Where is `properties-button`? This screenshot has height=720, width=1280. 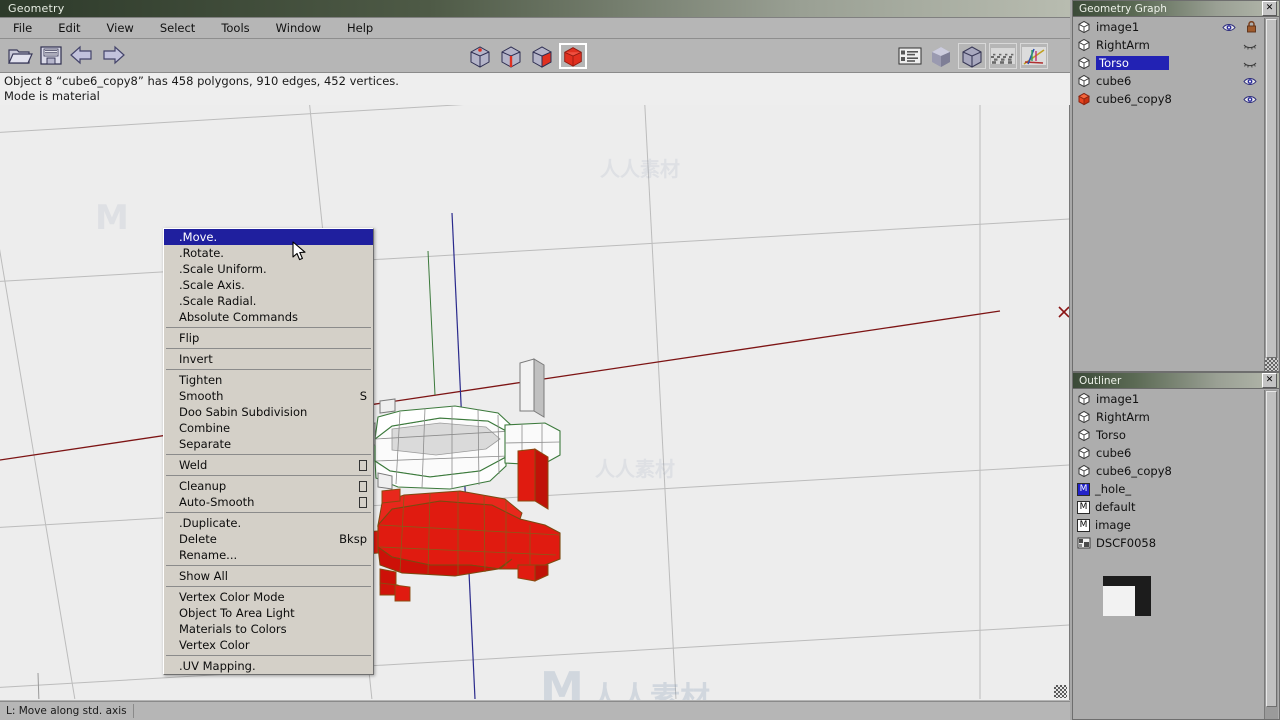 properties-button is located at coordinates (910, 56).